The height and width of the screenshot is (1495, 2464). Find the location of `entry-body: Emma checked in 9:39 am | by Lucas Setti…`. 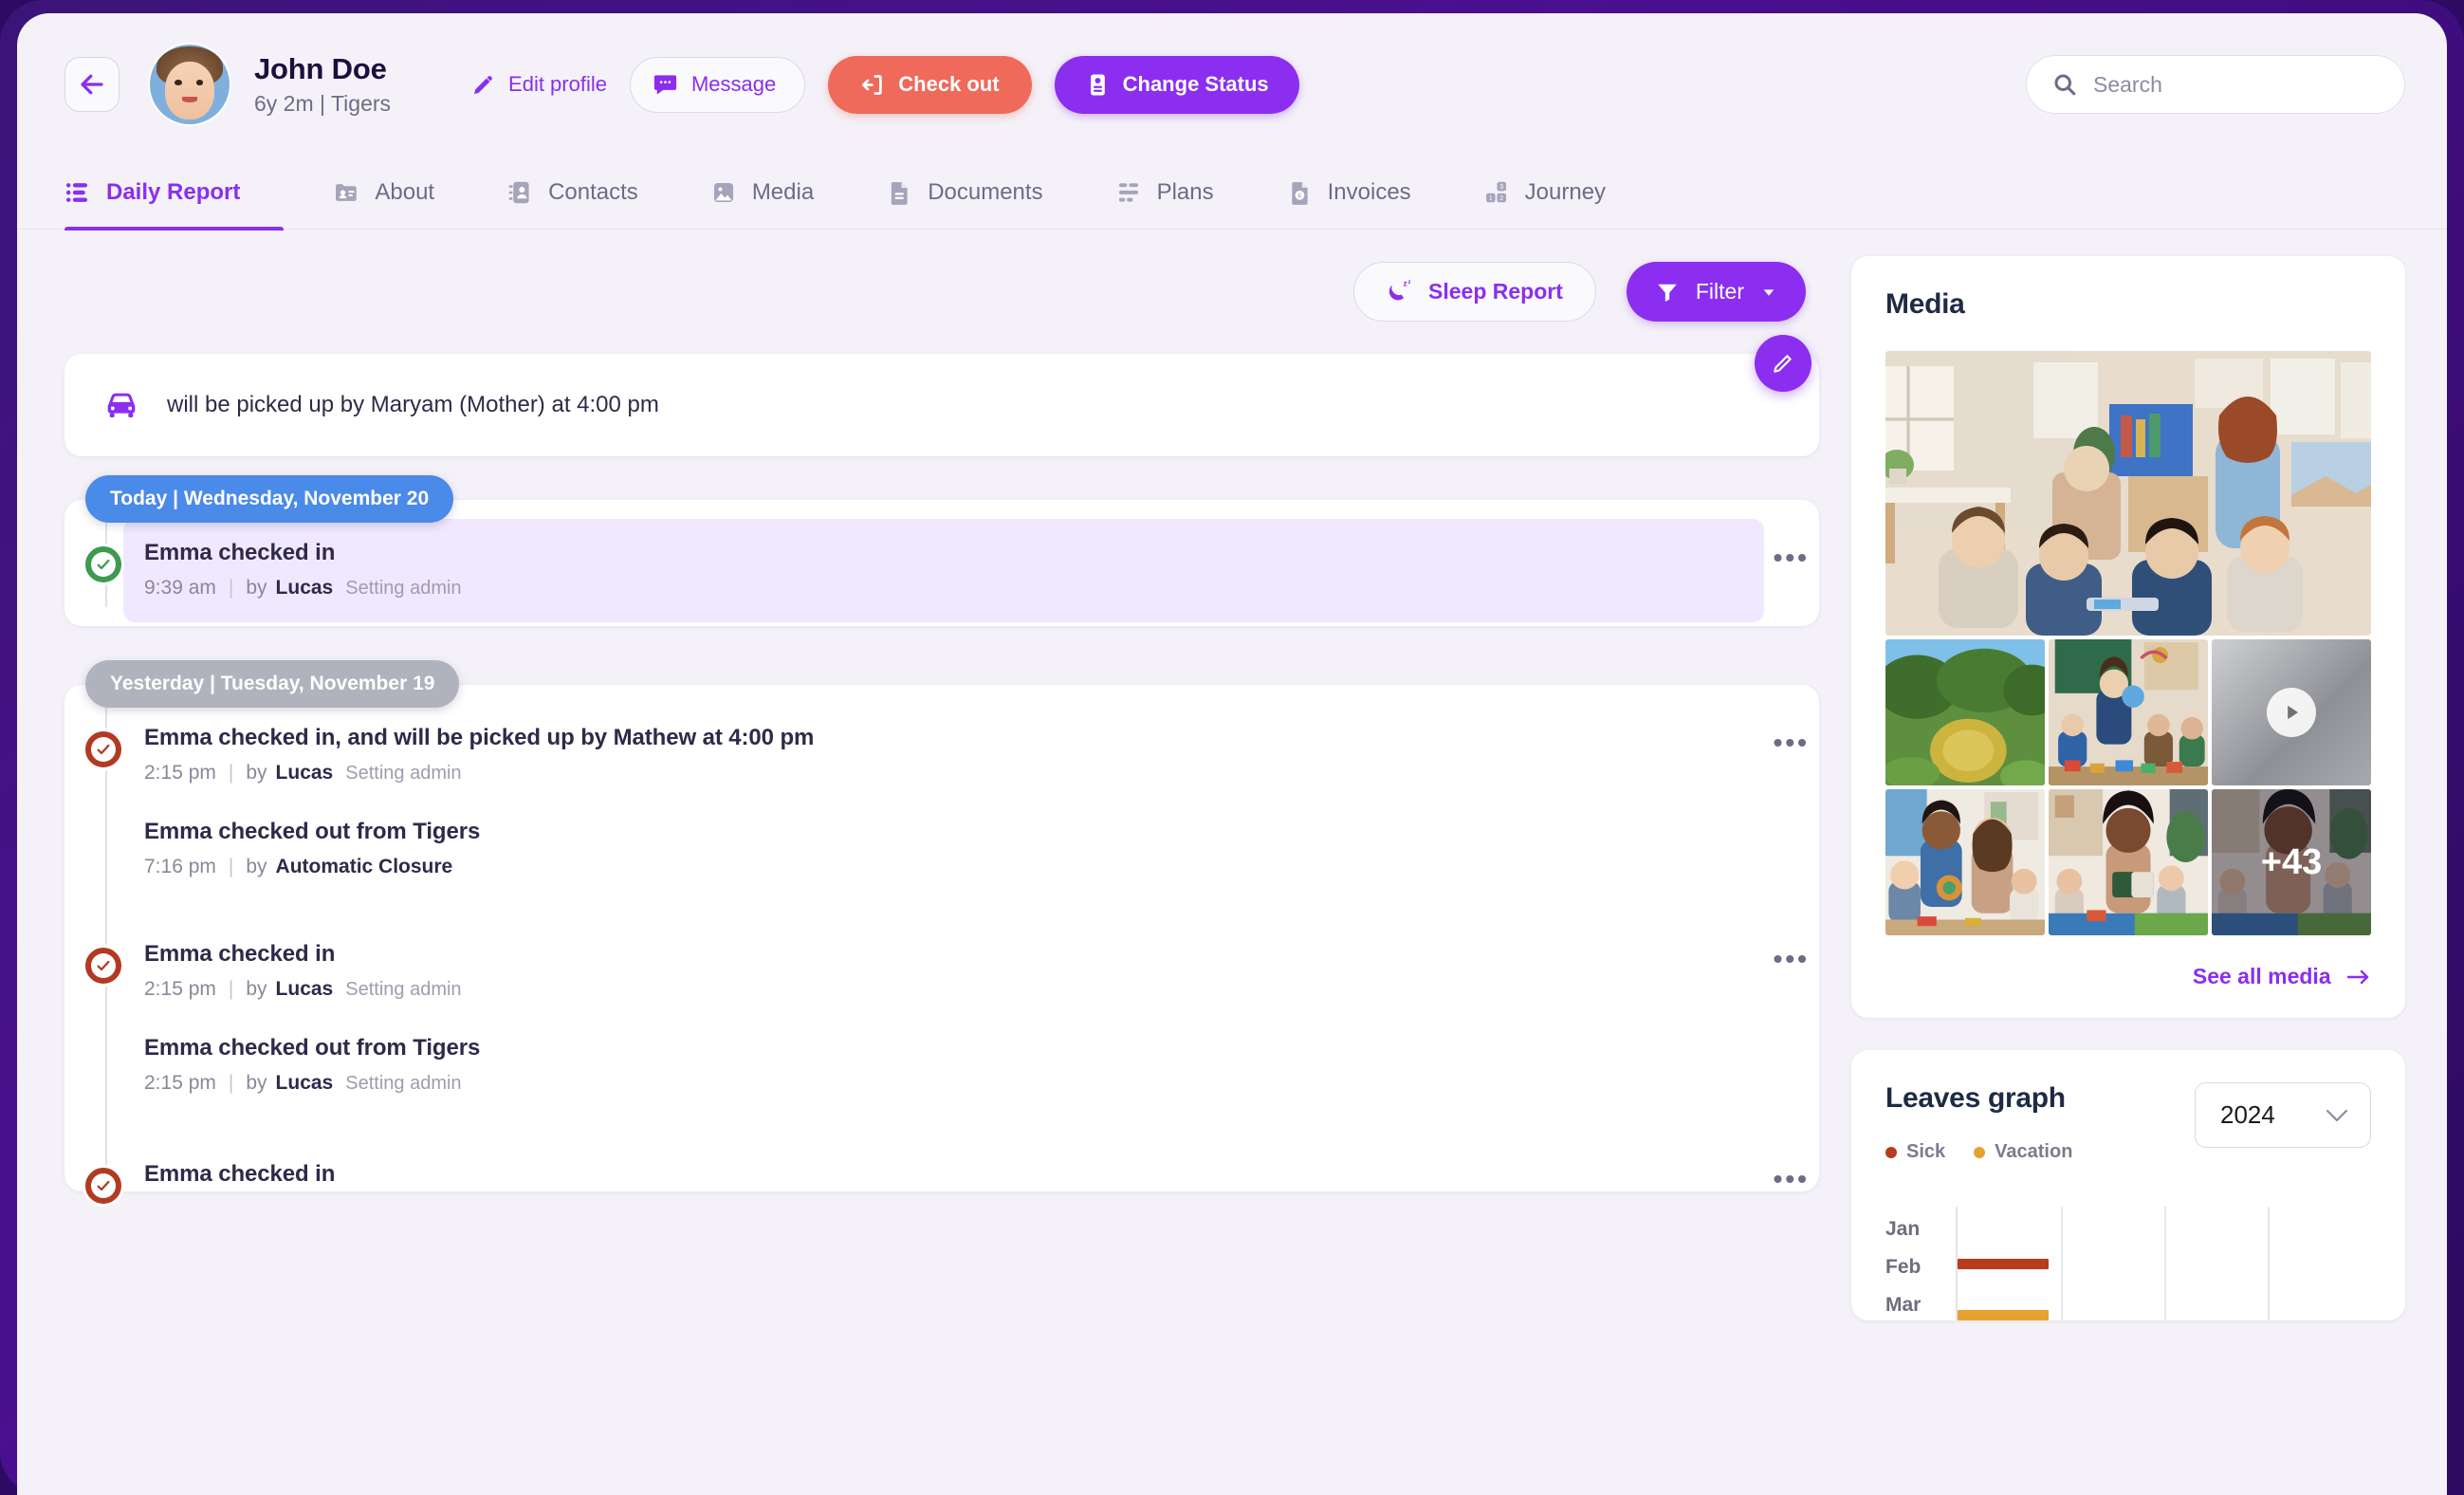

entry-body: Emma checked in 9:39 am | by Lucas Setti… is located at coordinates (943, 571).